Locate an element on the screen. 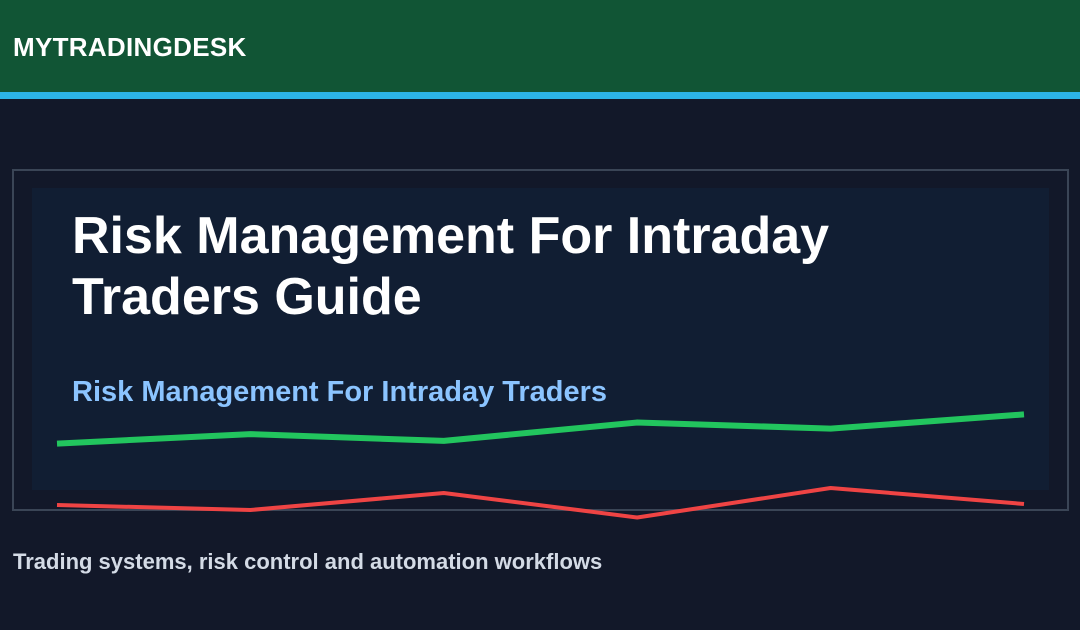 The width and height of the screenshot is (1080, 630). top-header-bar: MYTRADINGDESK is located at coordinates (540, 46).